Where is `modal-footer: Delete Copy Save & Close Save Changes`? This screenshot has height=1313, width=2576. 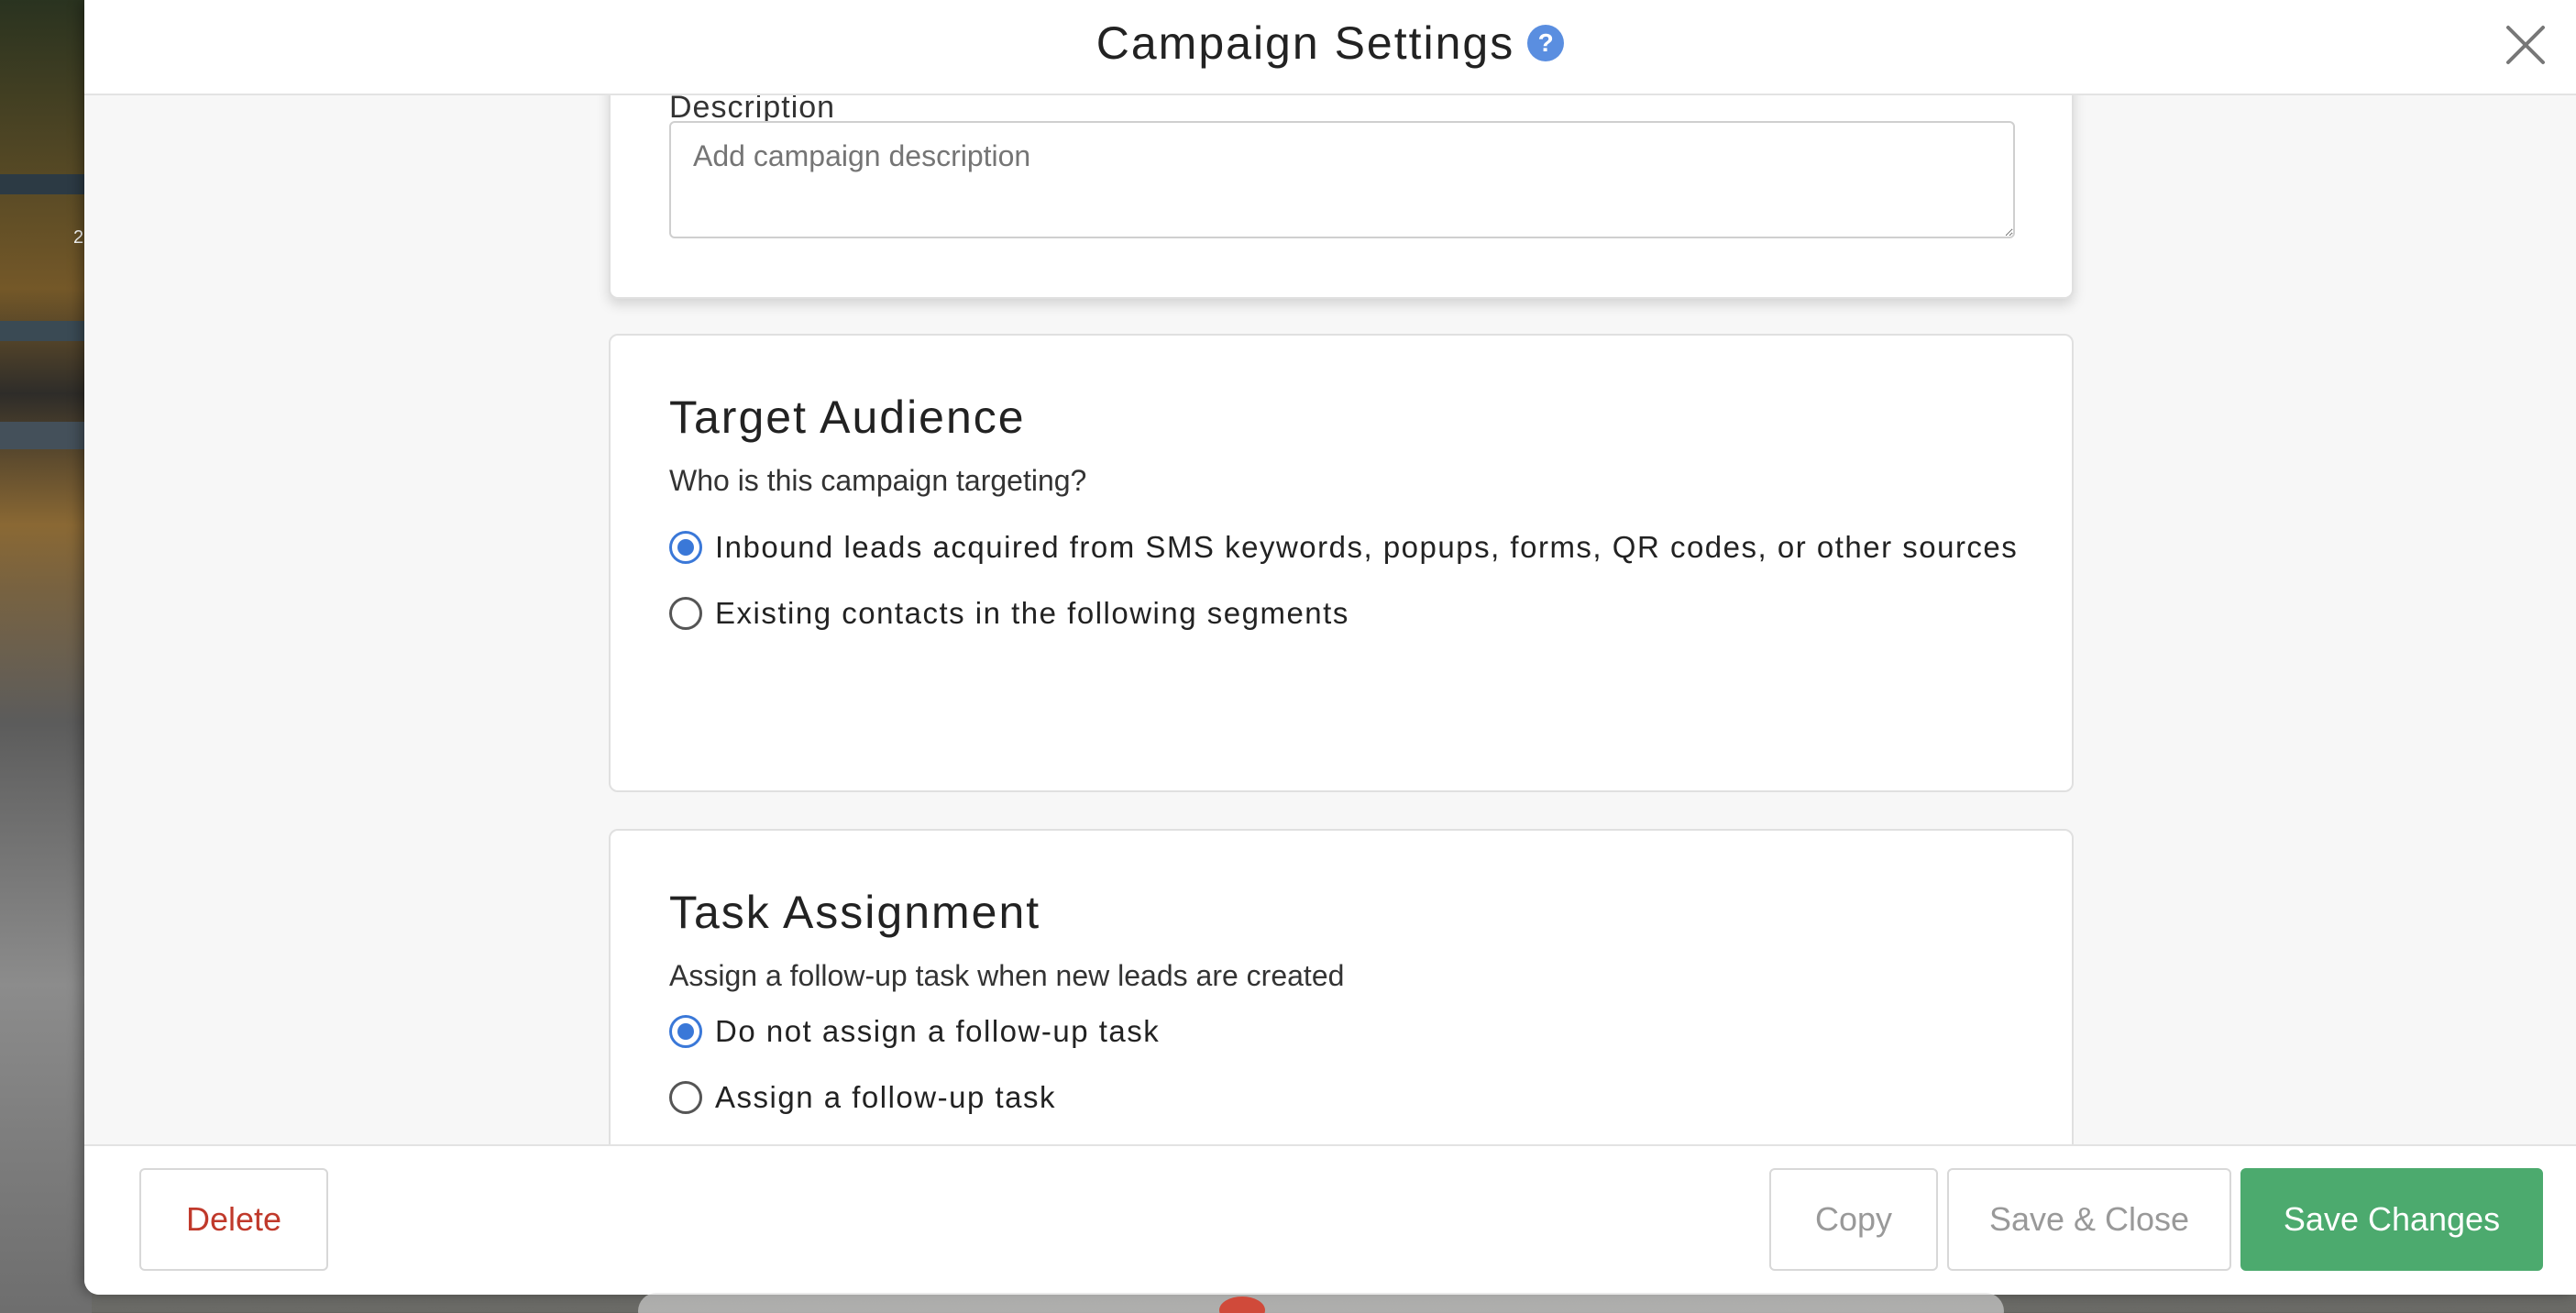 modal-footer: Delete Copy Save & Close Save Changes is located at coordinates (1330, 1219).